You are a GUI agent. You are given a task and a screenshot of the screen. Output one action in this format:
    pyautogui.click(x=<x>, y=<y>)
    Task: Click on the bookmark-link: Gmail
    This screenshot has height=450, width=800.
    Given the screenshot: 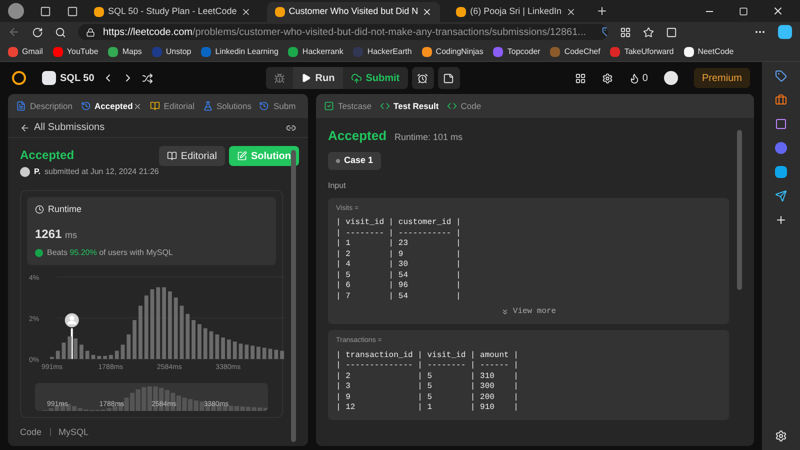 What is the action you would take?
    pyautogui.click(x=25, y=52)
    